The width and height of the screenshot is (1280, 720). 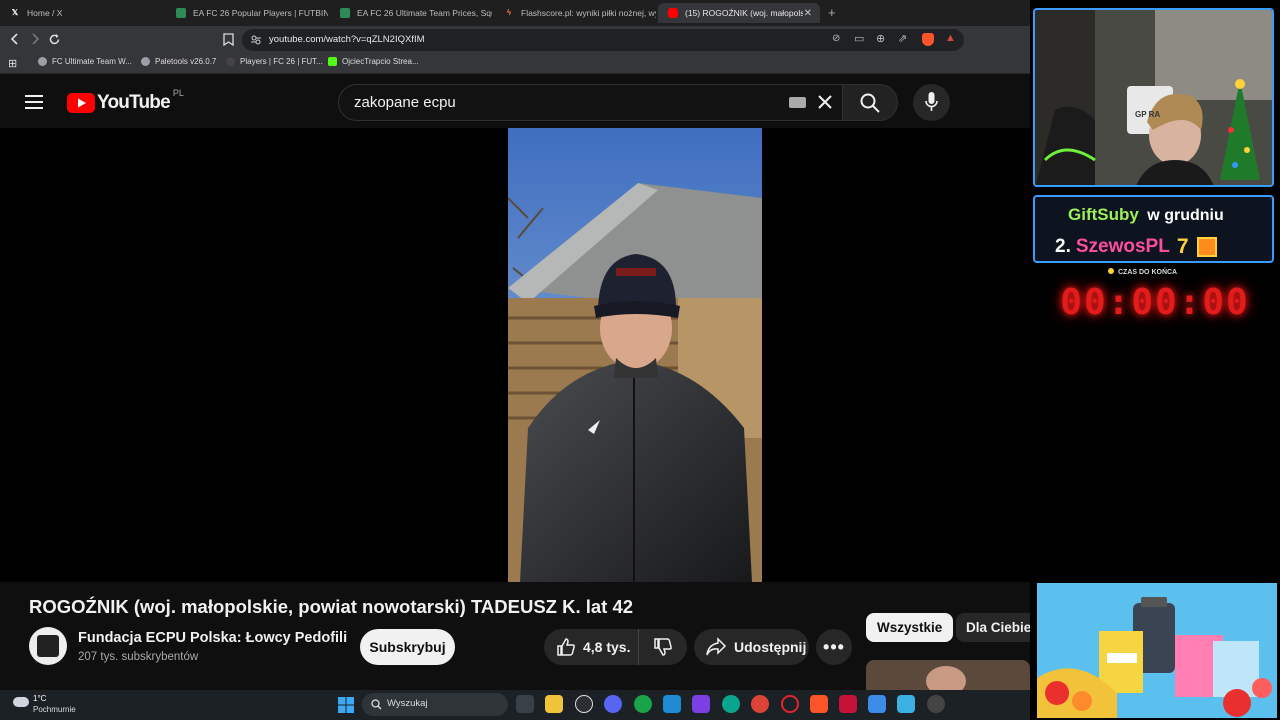 I want to click on video-frame, so click(x=635, y=355).